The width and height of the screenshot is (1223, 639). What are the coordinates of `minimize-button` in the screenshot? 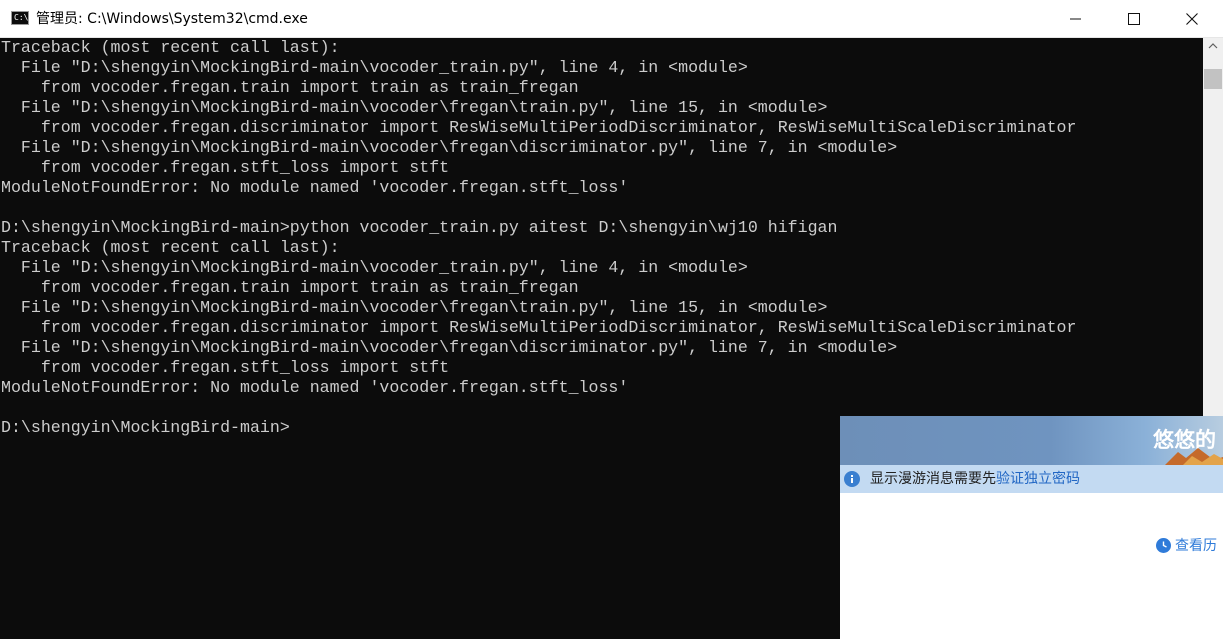 It's located at (1076, 19).